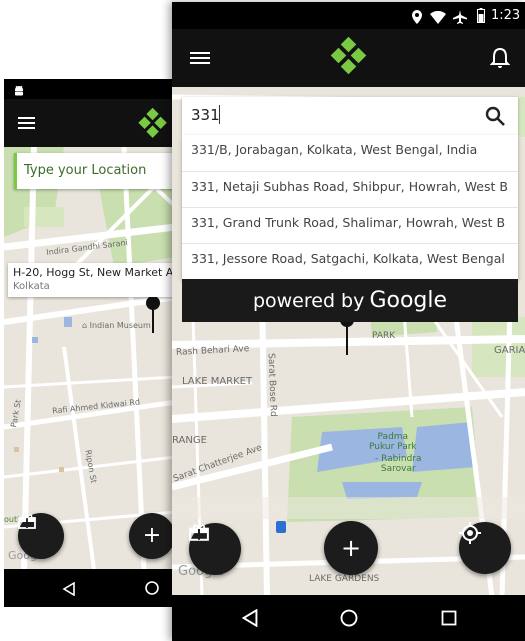  I want to click on status-bar: 1:23, so click(348, 15).